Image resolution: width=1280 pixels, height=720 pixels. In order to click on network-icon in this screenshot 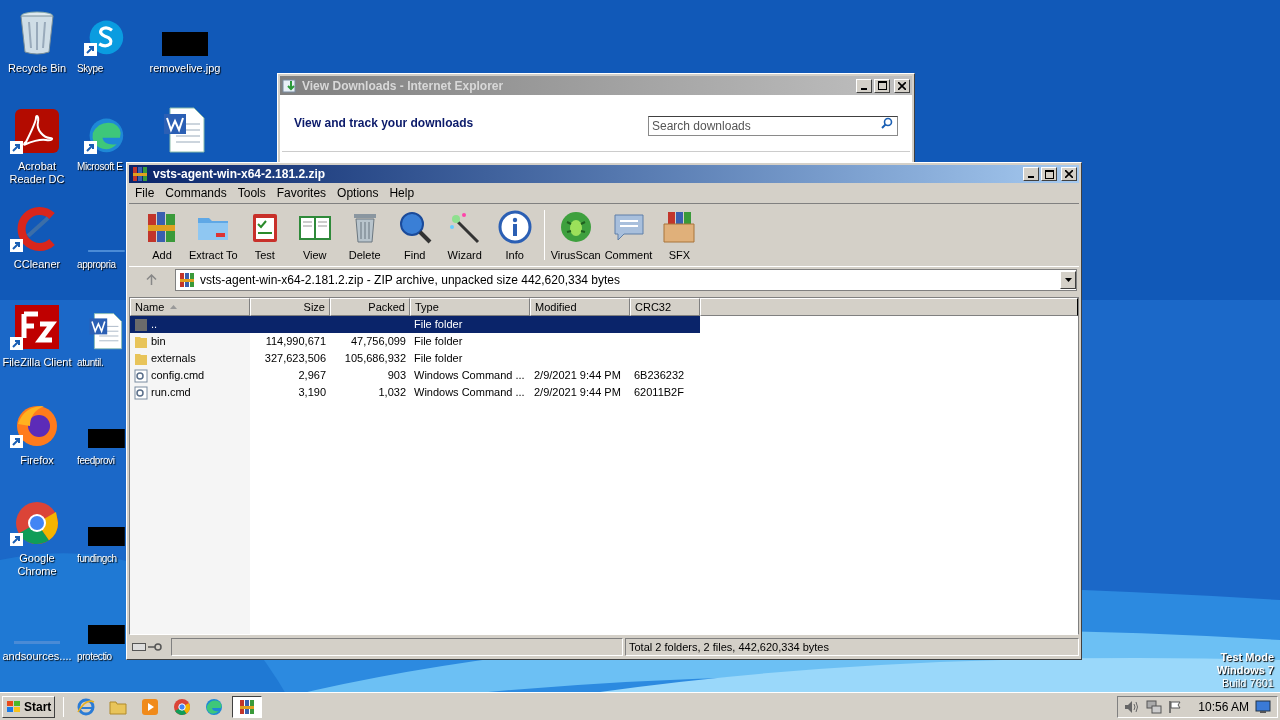, I will do `click(1154, 706)`.